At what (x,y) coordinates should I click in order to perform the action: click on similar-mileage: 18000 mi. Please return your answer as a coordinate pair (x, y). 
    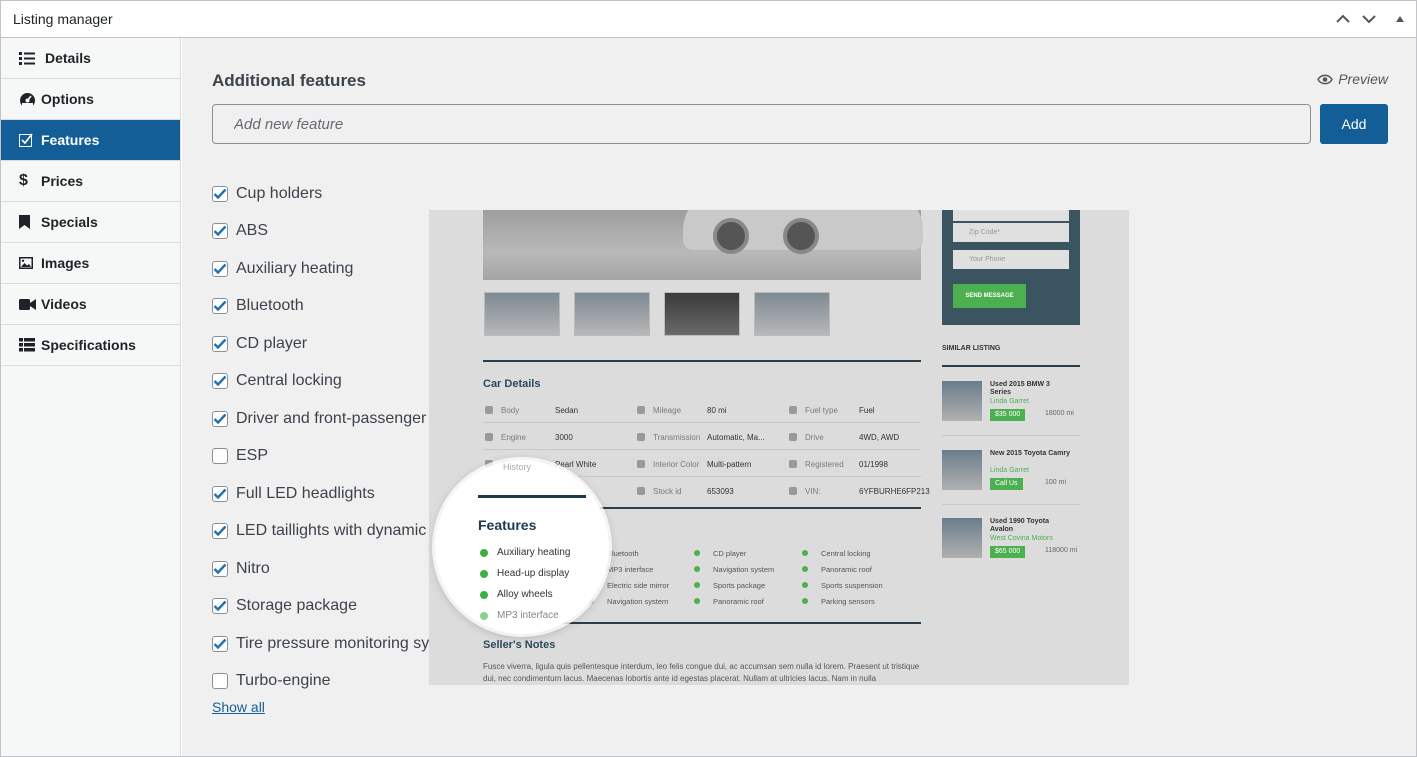
    Looking at the image, I should click on (1059, 413).